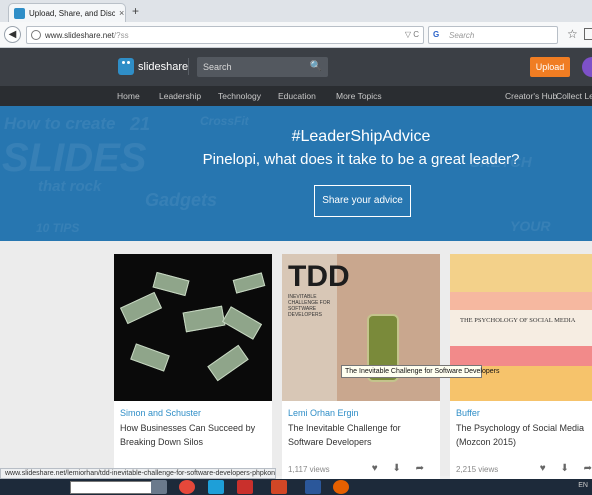 The height and width of the screenshot is (495, 592). What do you see at coordinates (239, 96) in the screenshot?
I see `nav-item-technology: Technology` at bounding box center [239, 96].